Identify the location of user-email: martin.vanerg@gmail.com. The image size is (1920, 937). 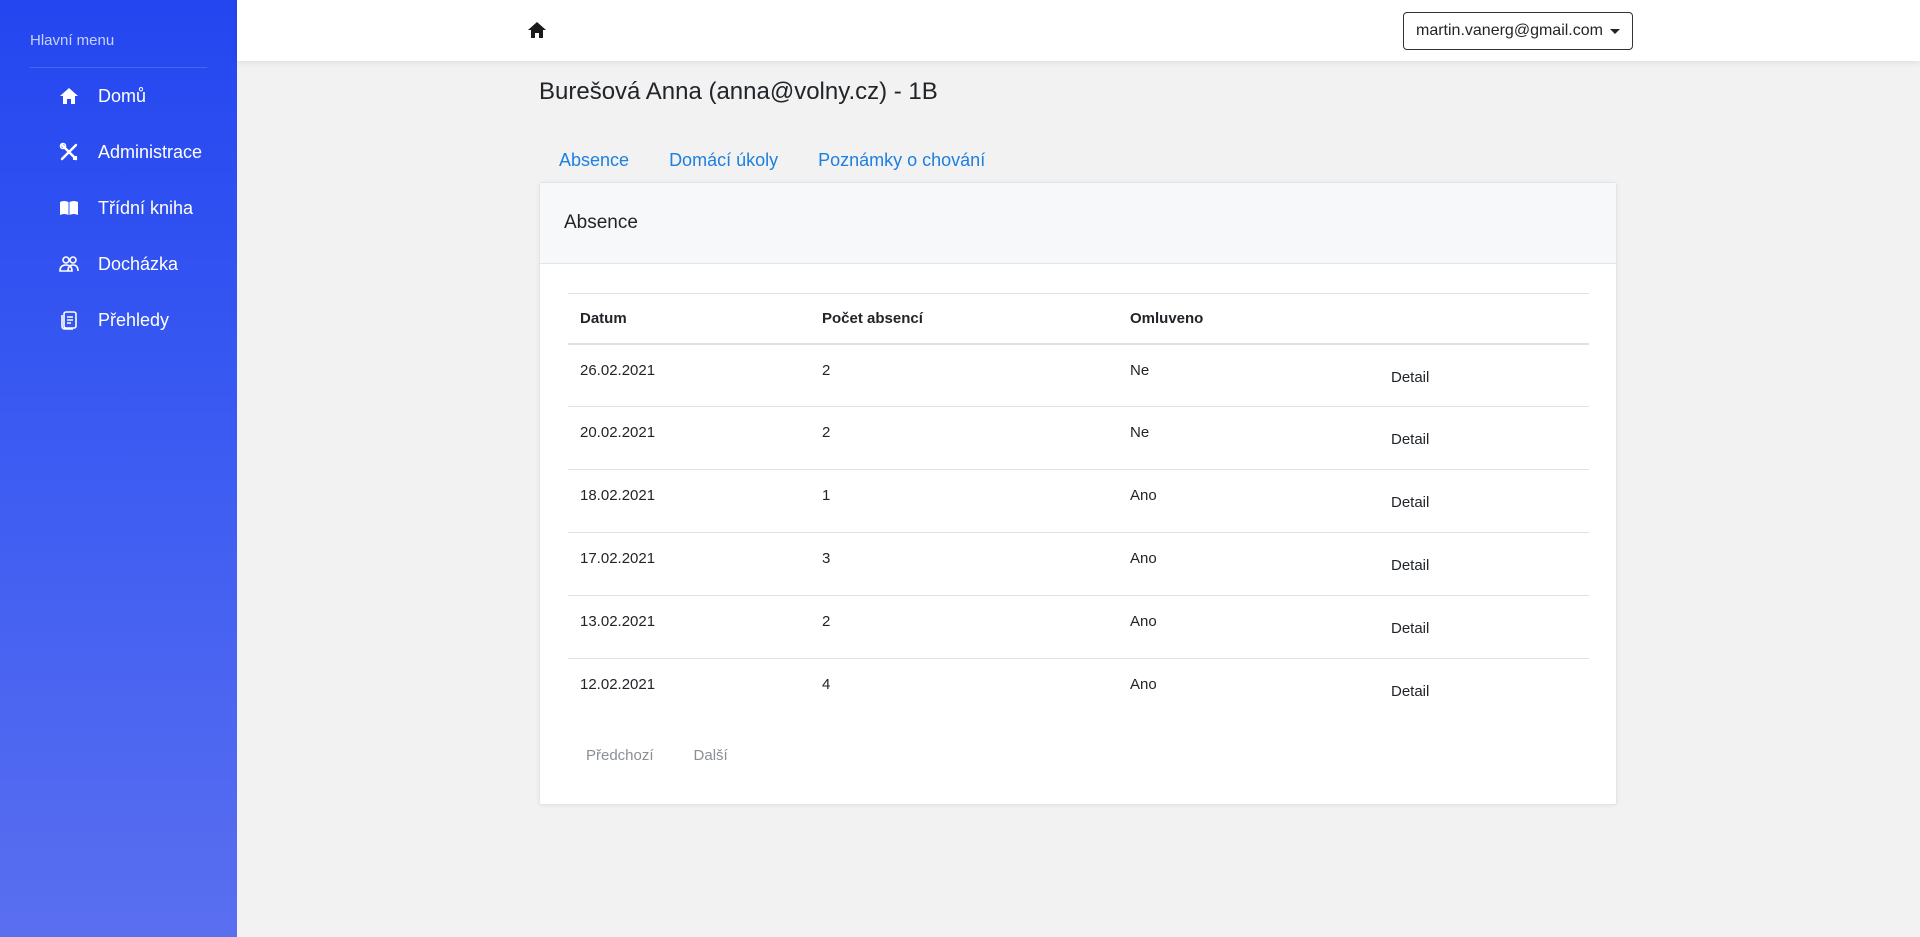
(1509, 30).